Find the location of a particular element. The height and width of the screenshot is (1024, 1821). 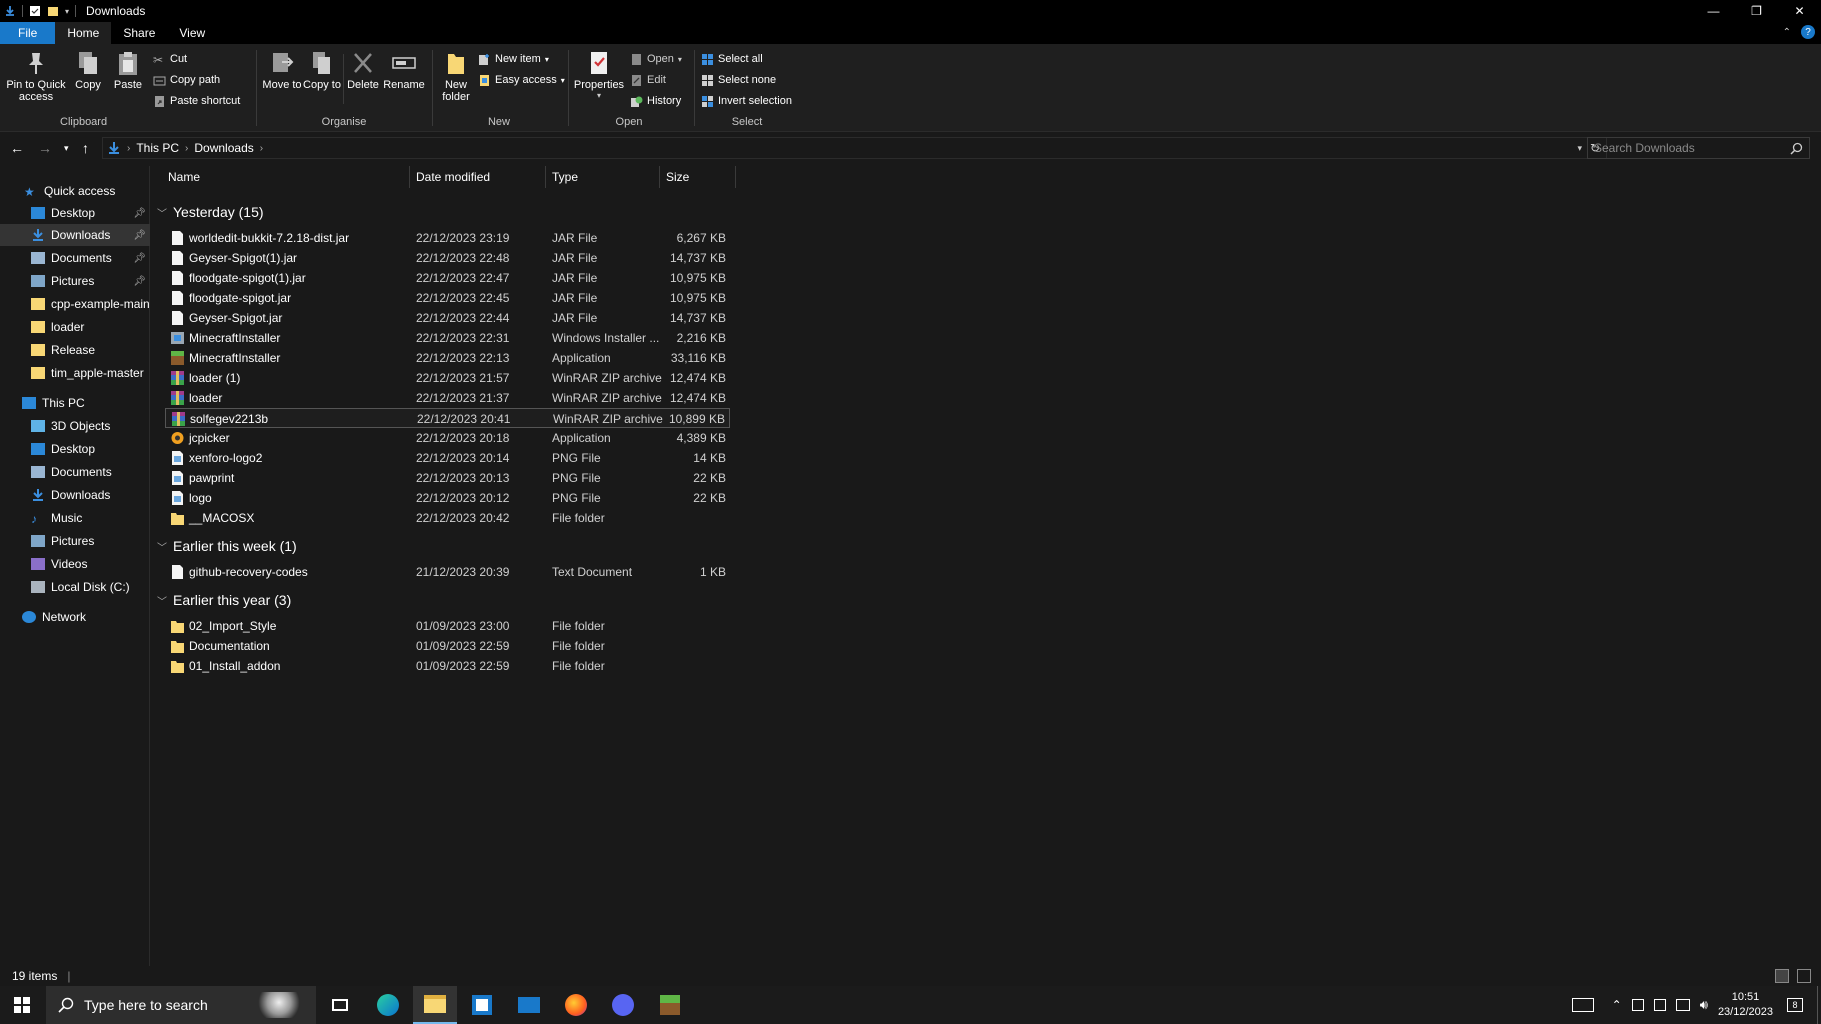

task-view-icon is located at coordinates (340, 1005).